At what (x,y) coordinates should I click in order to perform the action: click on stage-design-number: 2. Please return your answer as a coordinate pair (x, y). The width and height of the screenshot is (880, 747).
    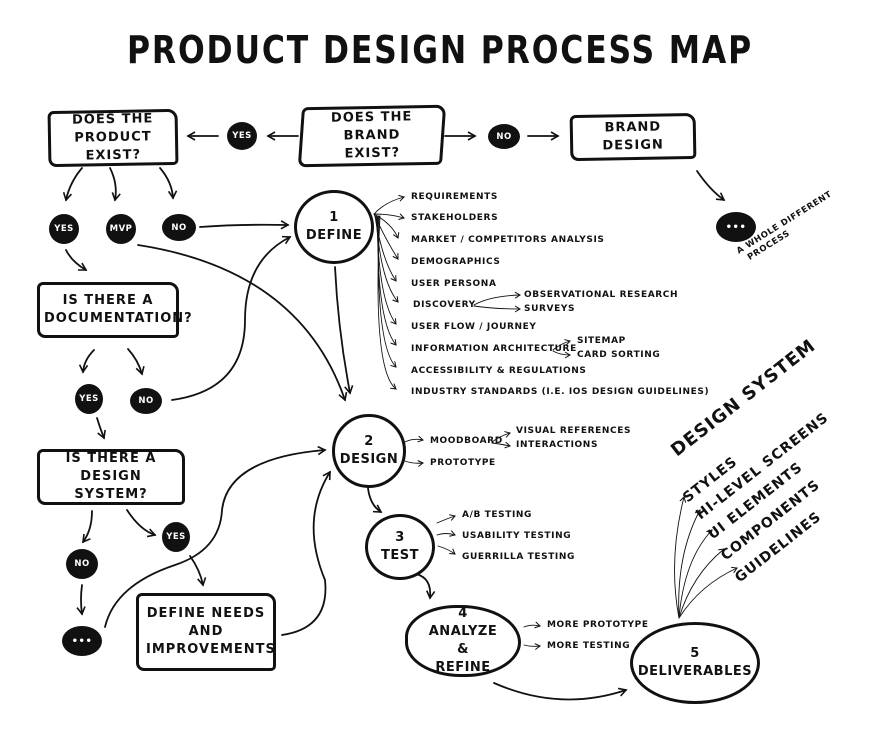
    Looking at the image, I should click on (369, 441).